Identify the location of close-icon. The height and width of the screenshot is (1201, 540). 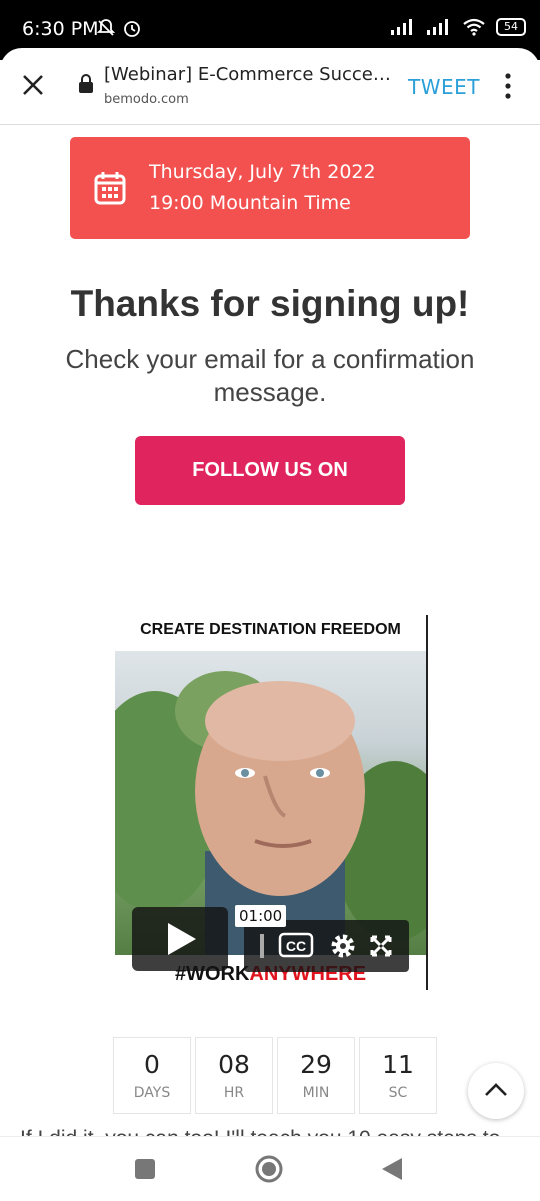
(33, 85).